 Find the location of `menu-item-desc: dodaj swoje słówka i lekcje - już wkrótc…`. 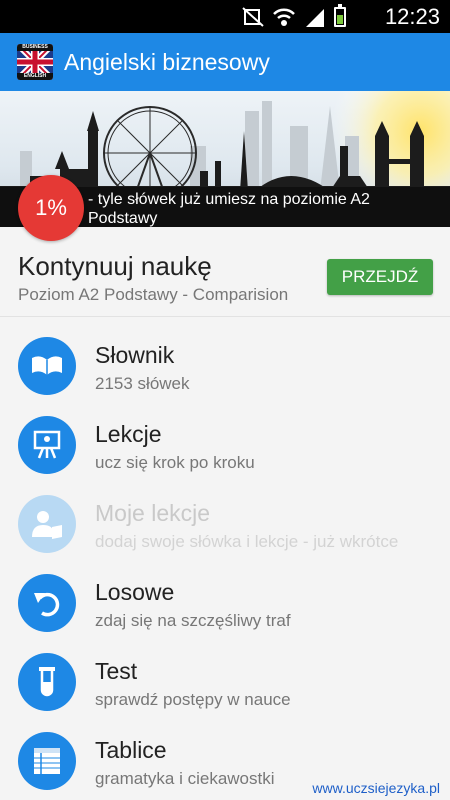

menu-item-desc: dodaj swoje słówka i lekcje - już wkrótc… is located at coordinates (247, 541).